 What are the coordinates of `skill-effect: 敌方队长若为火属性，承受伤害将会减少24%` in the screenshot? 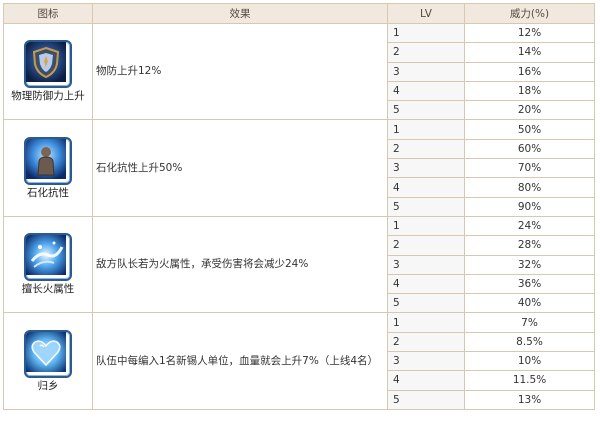 It's located at (240, 264).